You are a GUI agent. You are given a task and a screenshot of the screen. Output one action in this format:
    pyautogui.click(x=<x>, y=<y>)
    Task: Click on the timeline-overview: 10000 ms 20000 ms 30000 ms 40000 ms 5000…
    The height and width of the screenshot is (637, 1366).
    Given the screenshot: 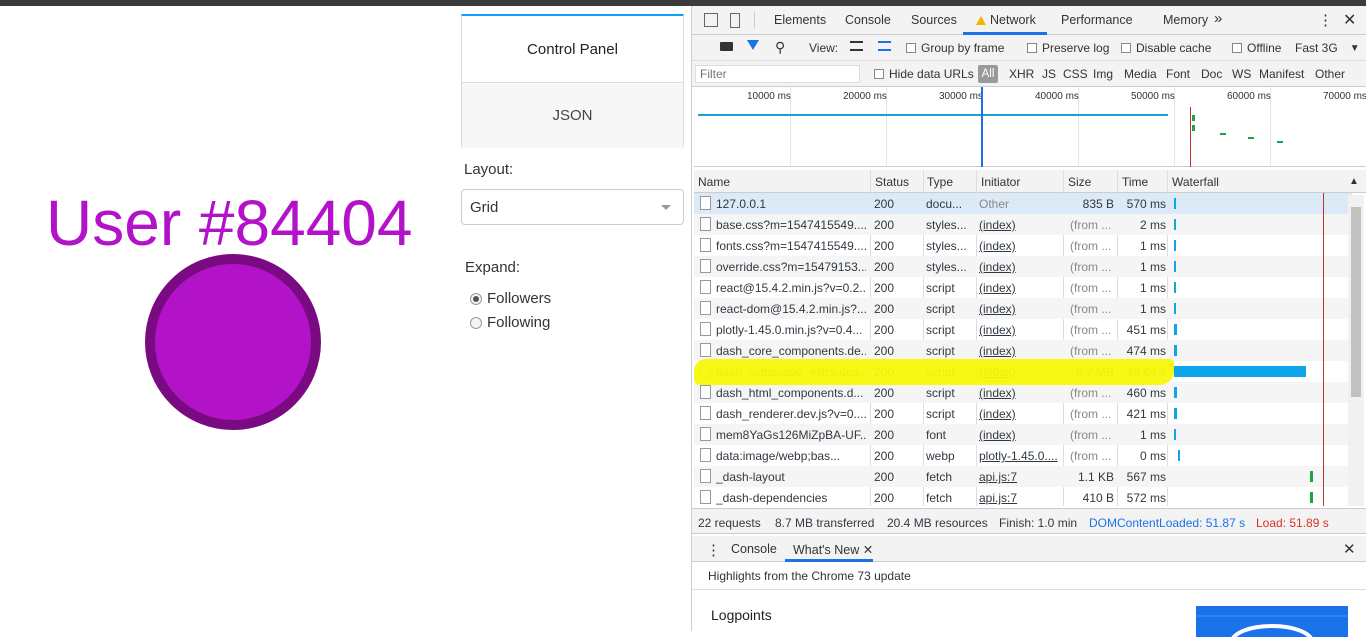 What is the action you would take?
    pyautogui.click(x=1030, y=127)
    